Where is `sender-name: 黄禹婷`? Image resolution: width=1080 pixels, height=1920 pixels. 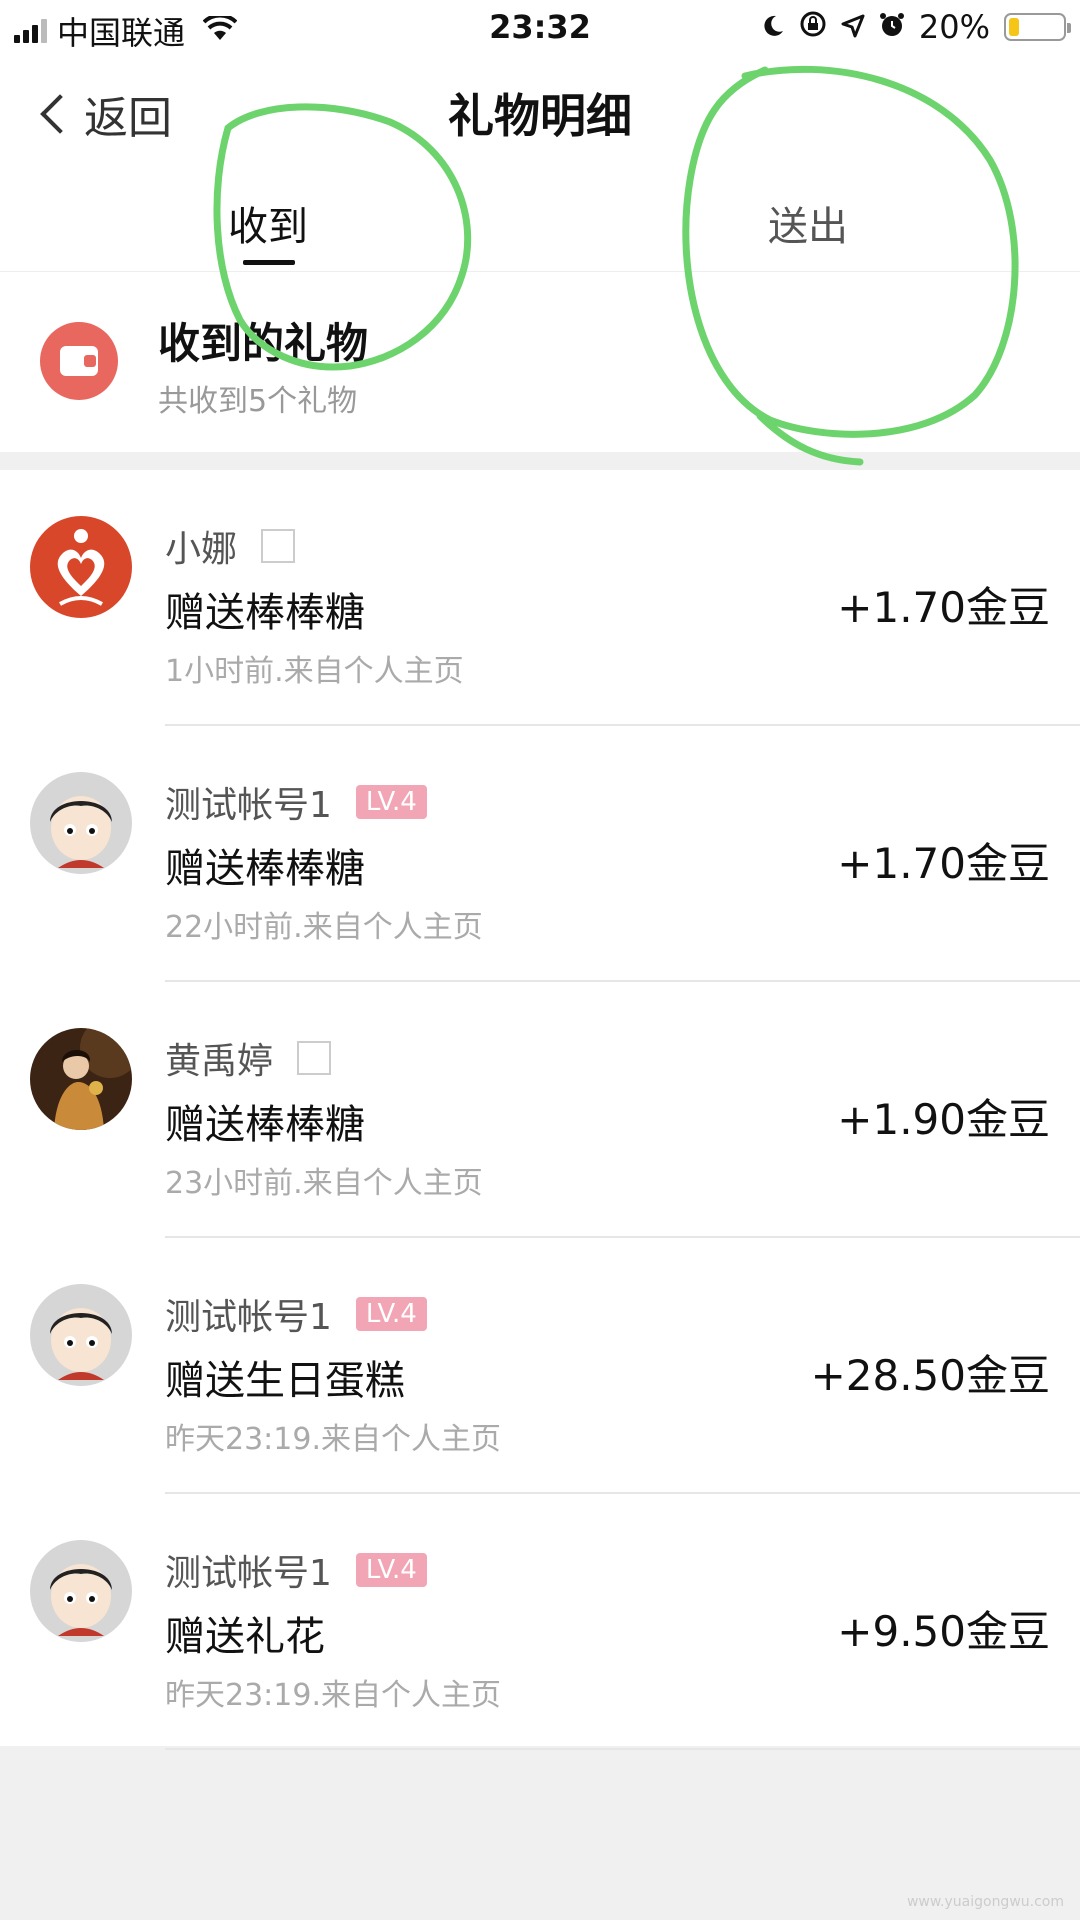 sender-name: 黄禹婷 is located at coordinates (219, 1061).